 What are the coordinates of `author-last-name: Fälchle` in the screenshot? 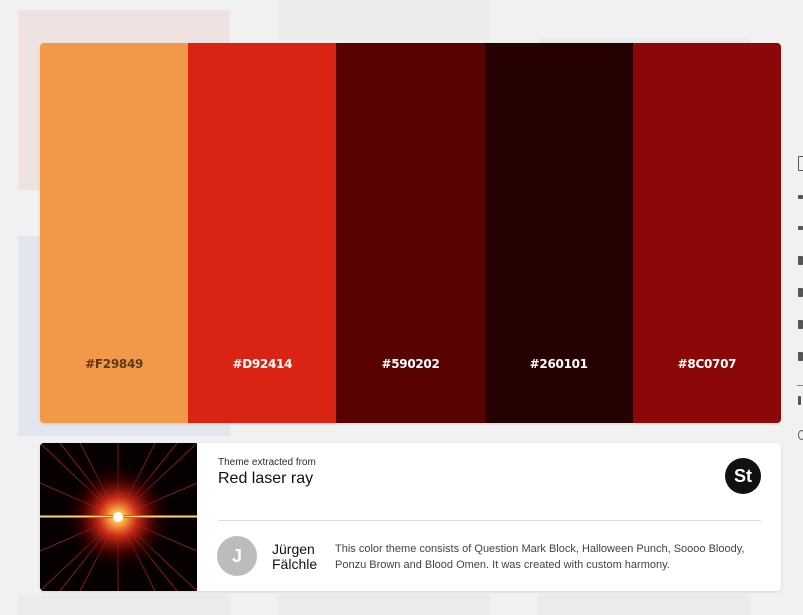 It's located at (295, 564).